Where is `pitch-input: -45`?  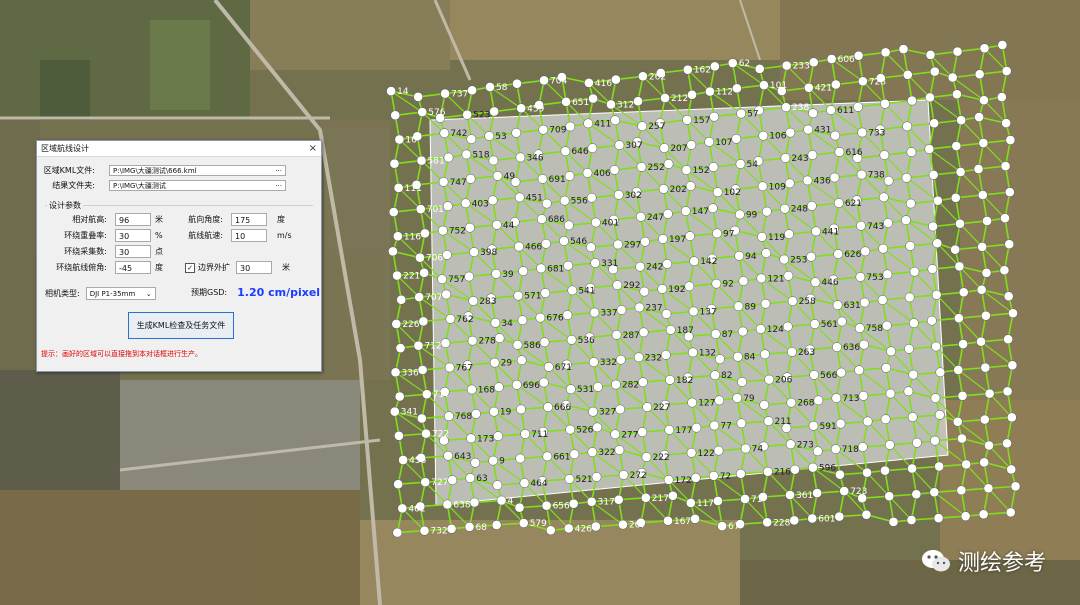
pitch-input: -45 is located at coordinates (133, 267).